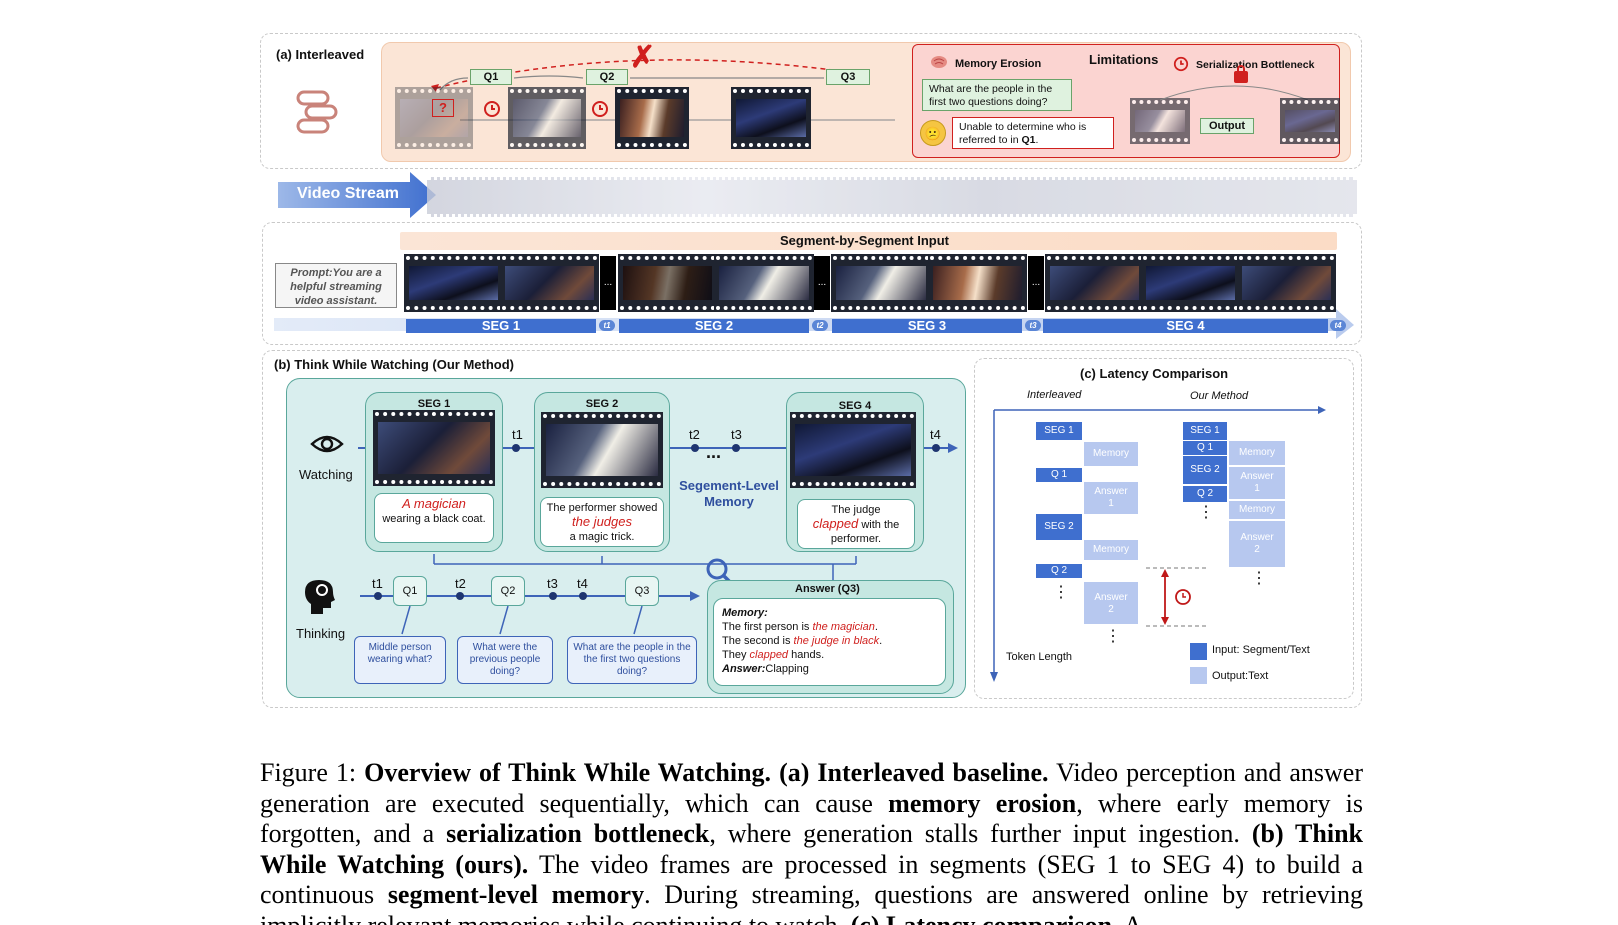 The height and width of the screenshot is (925, 1618). I want to click on memory-label: Segement-Level Memory, so click(729, 493).